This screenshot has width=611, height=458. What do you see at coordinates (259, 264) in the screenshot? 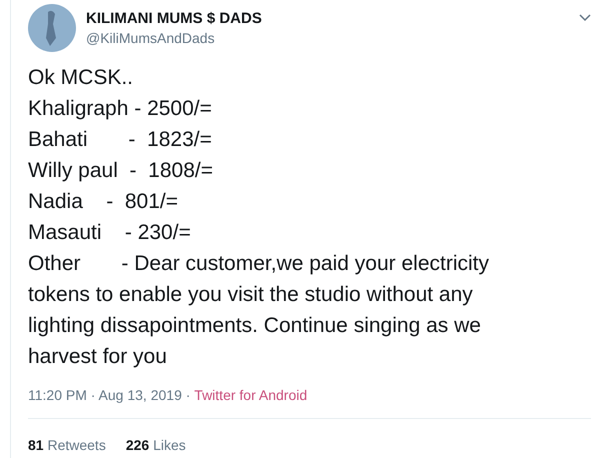
I see `tweet-text-line: Other - Dear customer,we paid your electricity` at bounding box center [259, 264].